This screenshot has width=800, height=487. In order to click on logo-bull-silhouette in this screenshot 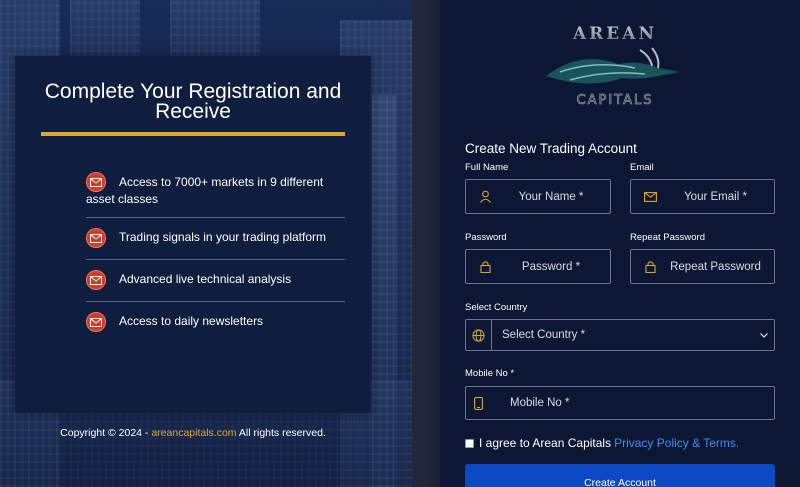, I will do `click(613, 71)`.